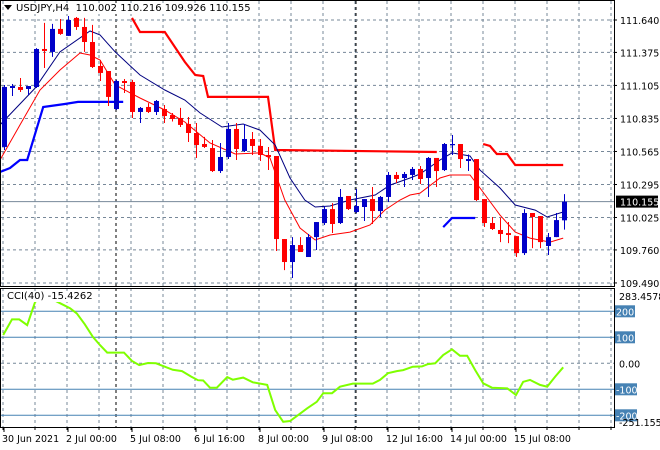  Describe the element at coordinates (523, 154) in the screenshot. I see `trailing-stop-red-line` at that location.